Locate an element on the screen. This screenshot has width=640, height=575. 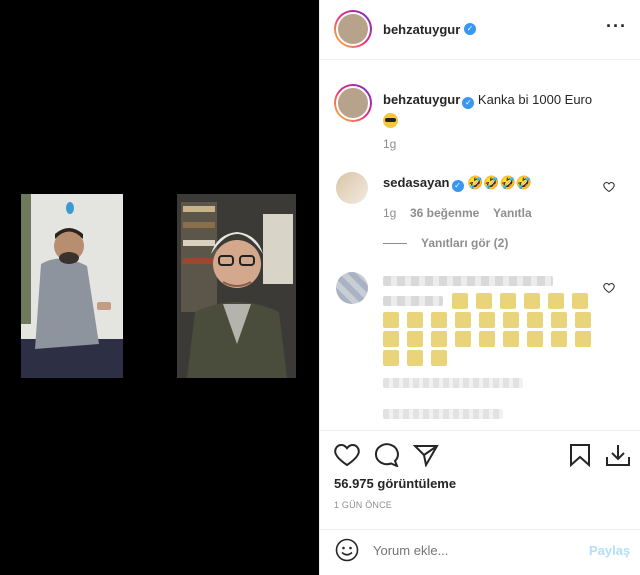
comment-username: sedasayan is located at coordinates (416, 182).